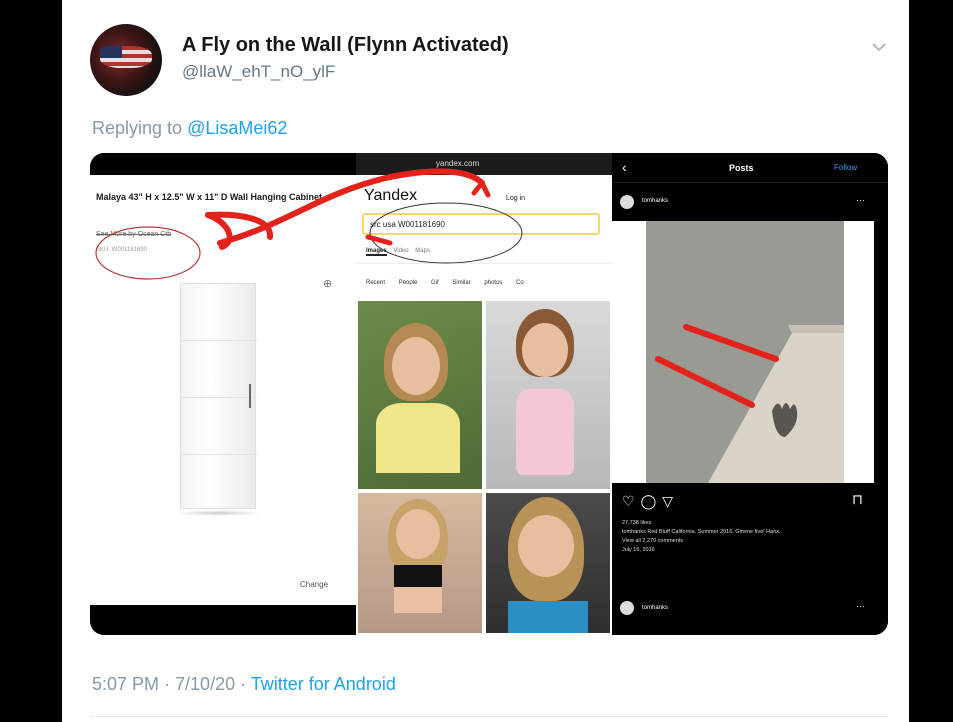  What do you see at coordinates (171, 684) in the screenshot?
I see `timestamp-text: 5:07 PM · 7/10/20 ·` at bounding box center [171, 684].